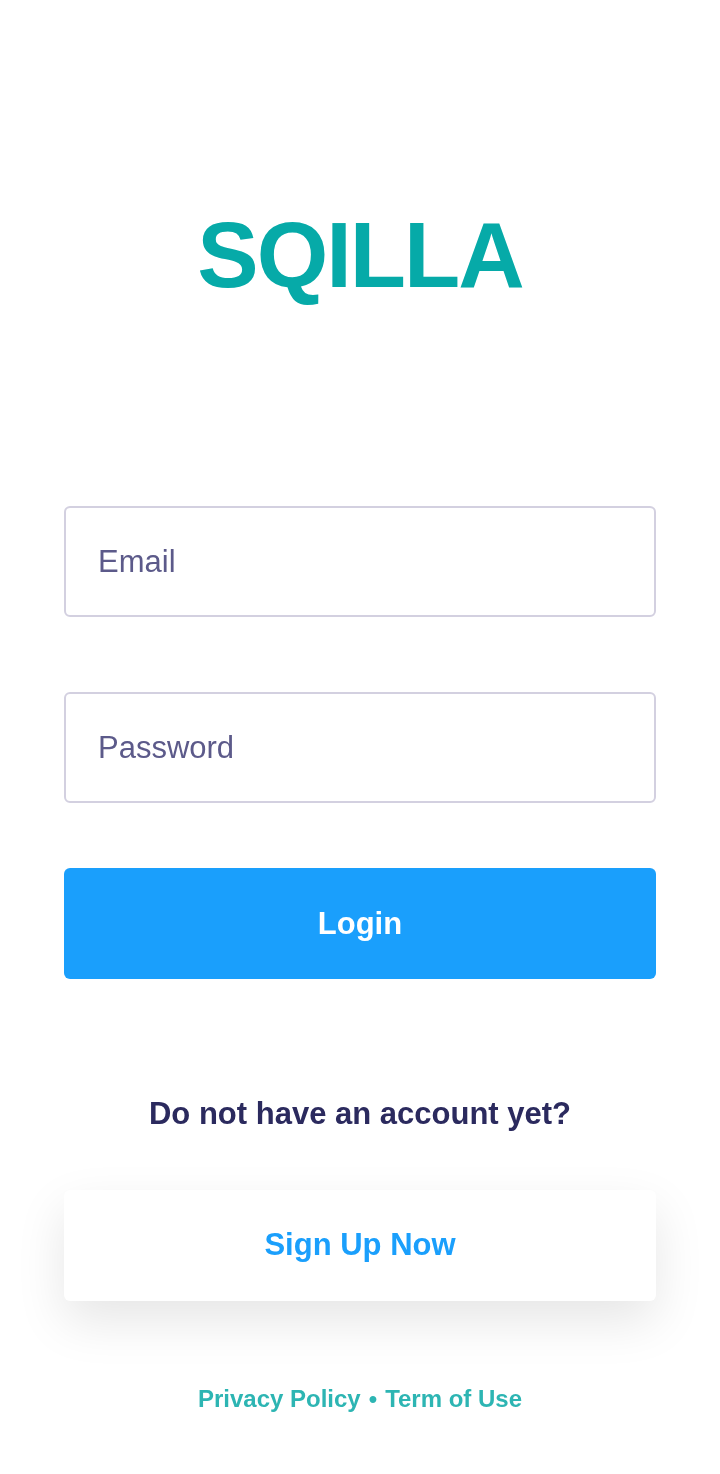 This screenshot has width=720, height=1474. I want to click on input-field: Email, so click(360, 562).